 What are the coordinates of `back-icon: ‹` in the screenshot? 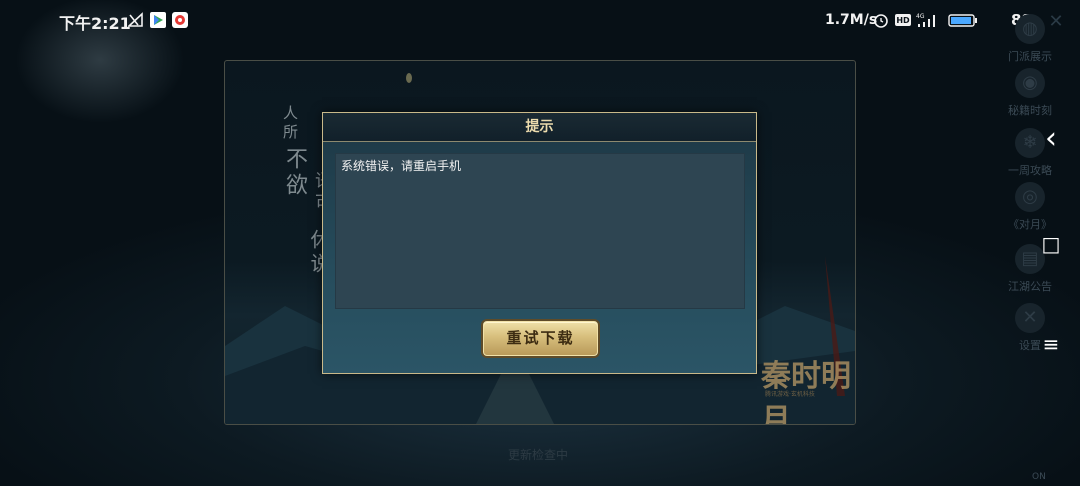 It's located at (1051, 139).